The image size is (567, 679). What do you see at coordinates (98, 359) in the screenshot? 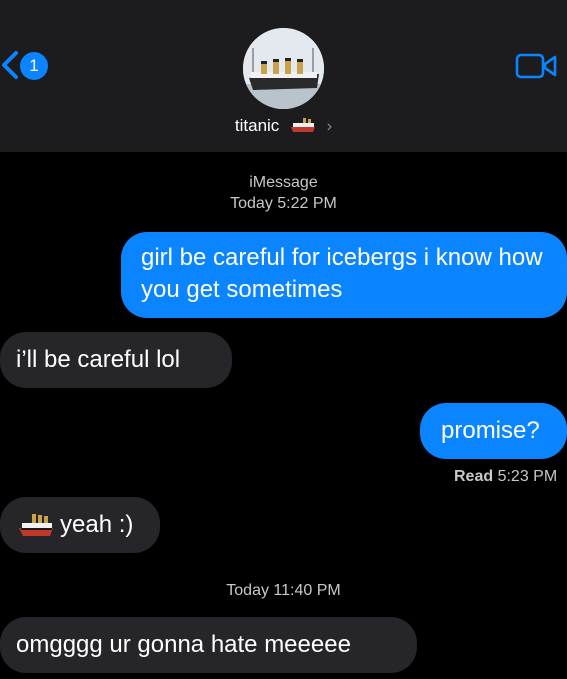
I see `message-text: i’ll be careful lol` at bounding box center [98, 359].